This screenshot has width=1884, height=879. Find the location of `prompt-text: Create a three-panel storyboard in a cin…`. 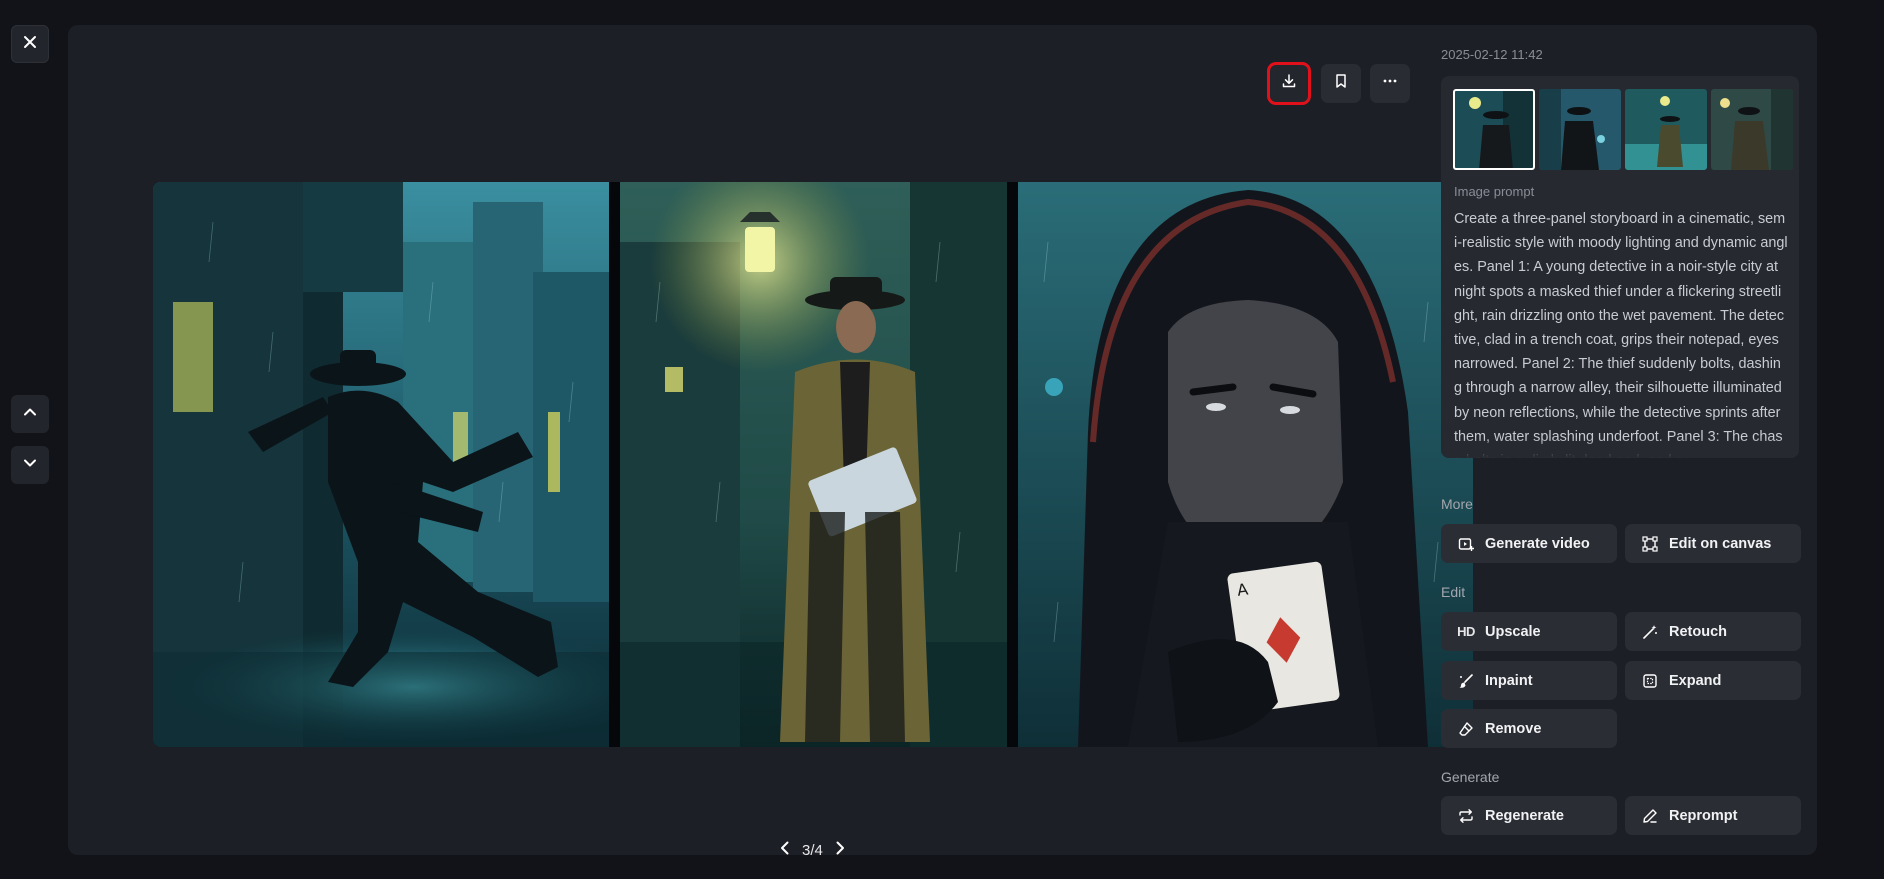

prompt-text: Create a three-panel storyboard in a cin… is located at coordinates (1621, 334).